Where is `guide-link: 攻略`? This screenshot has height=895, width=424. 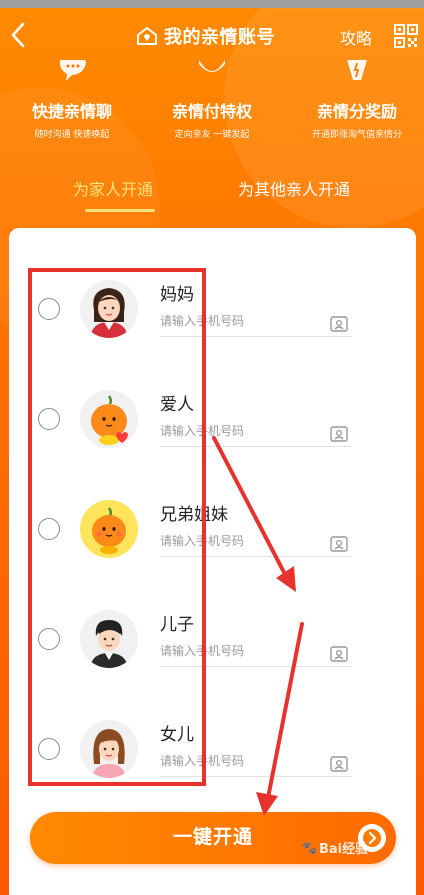
guide-link: 攻略 is located at coordinates (356, 37).